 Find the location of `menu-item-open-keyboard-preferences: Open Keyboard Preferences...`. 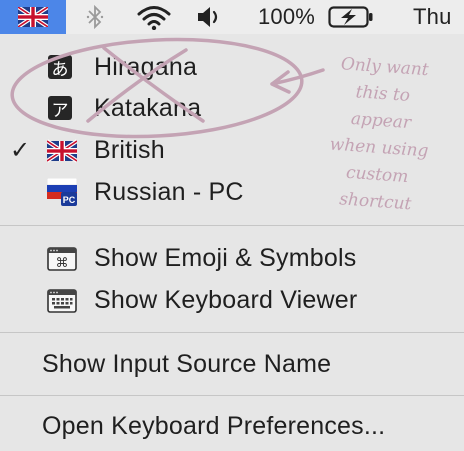

menu-item-open-keyboard-preferences: Open Keyboard Preferences... is located at coordinates (232, 426).